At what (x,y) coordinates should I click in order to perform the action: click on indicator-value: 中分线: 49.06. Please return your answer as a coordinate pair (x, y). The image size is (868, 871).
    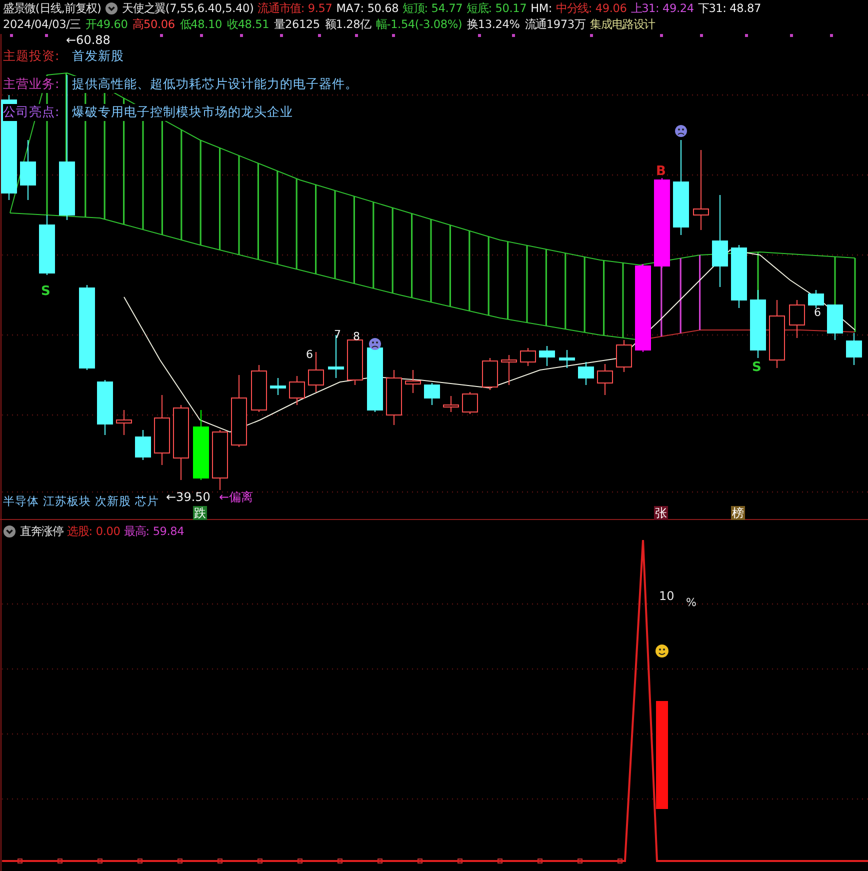
    Looking at the image, I should click on (591, 8).